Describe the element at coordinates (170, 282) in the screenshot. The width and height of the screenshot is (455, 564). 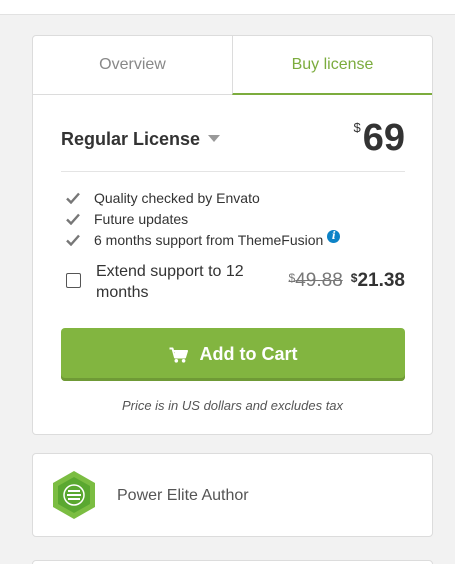
I see `extend-support-label: Extend support to 12 months` at that location.